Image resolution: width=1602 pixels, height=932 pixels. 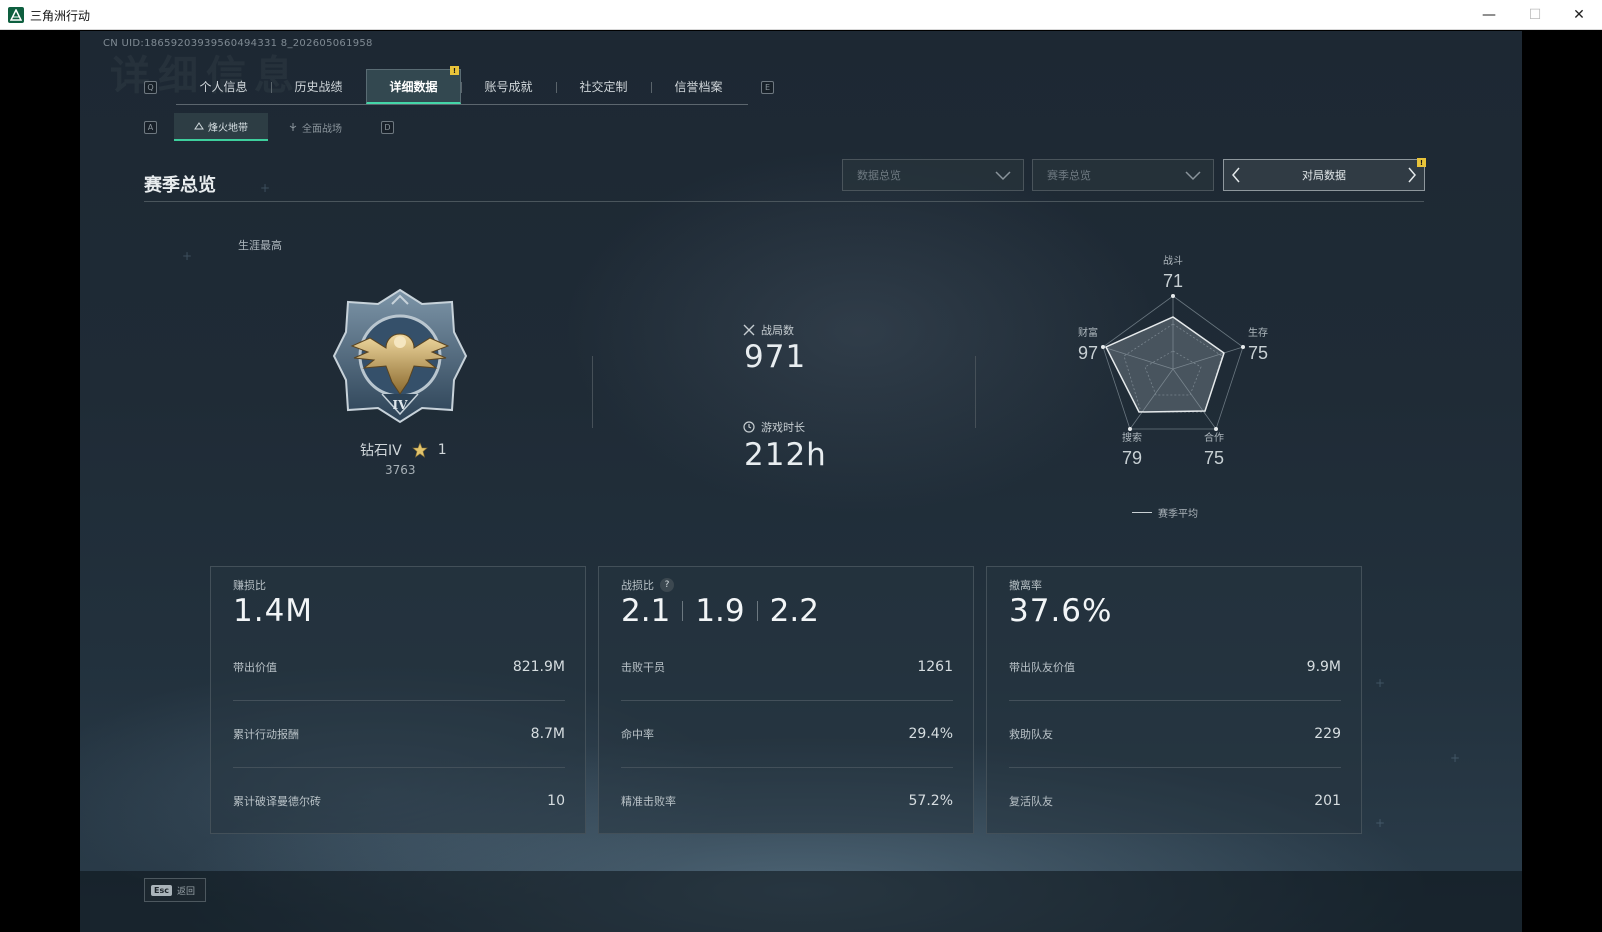 I want to click on legend-label: 赛季平均, so click(x=1178, y=514).